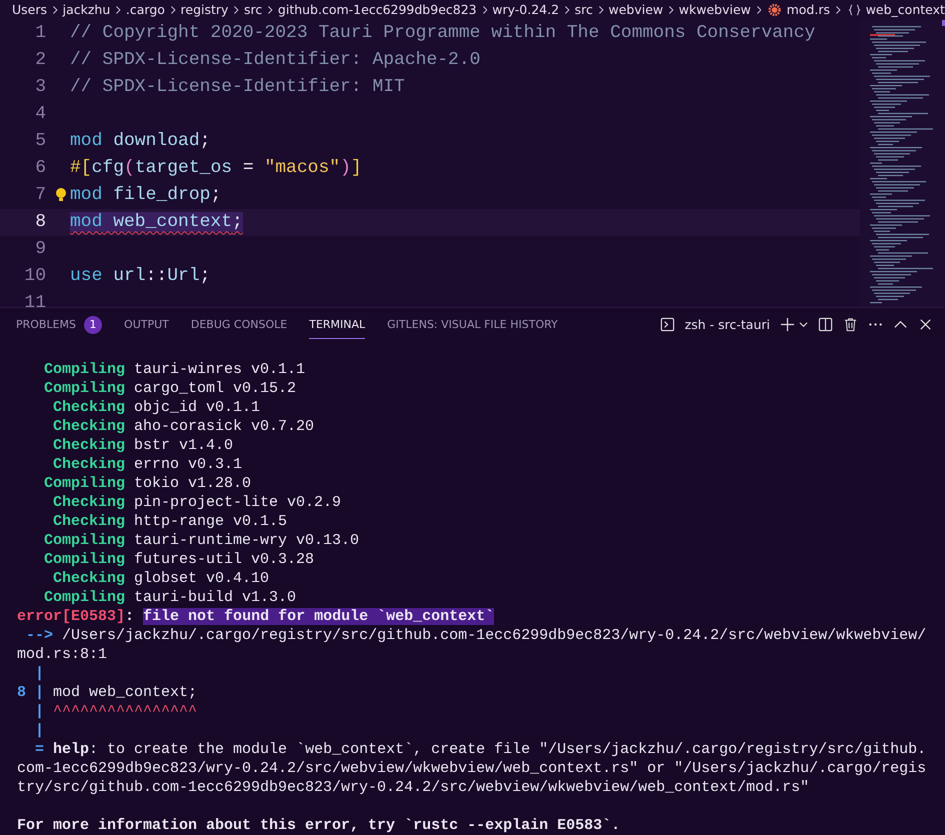  What do you see at coordinates (34, 276) in the screenshot?
I see `line-number: 10` at bounding box center [34, 276].